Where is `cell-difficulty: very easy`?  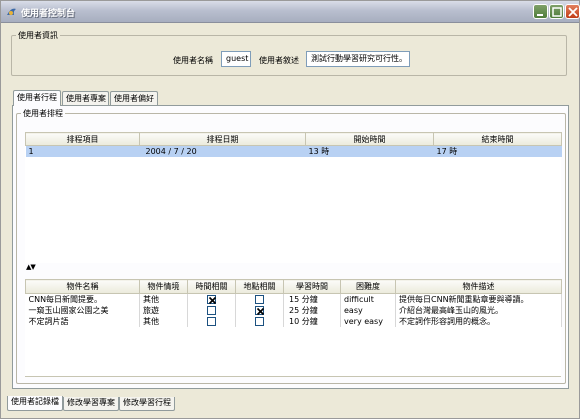 cell-difficulty: very easy is located at coordinates (368, 321).